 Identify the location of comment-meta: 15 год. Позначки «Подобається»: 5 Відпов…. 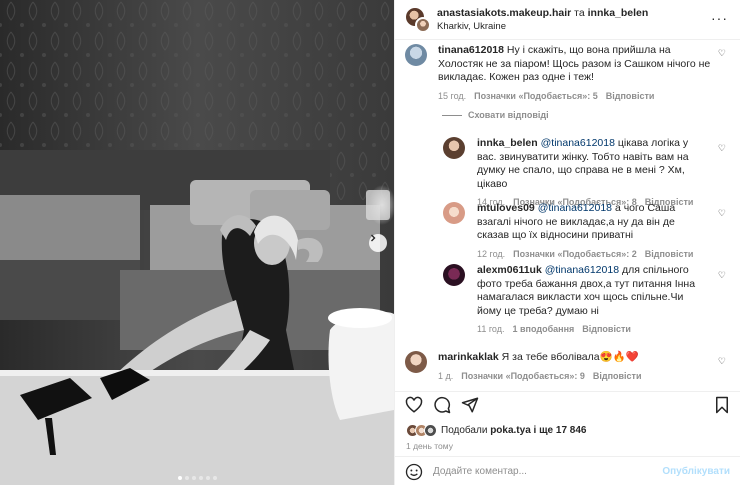
(575, 96).